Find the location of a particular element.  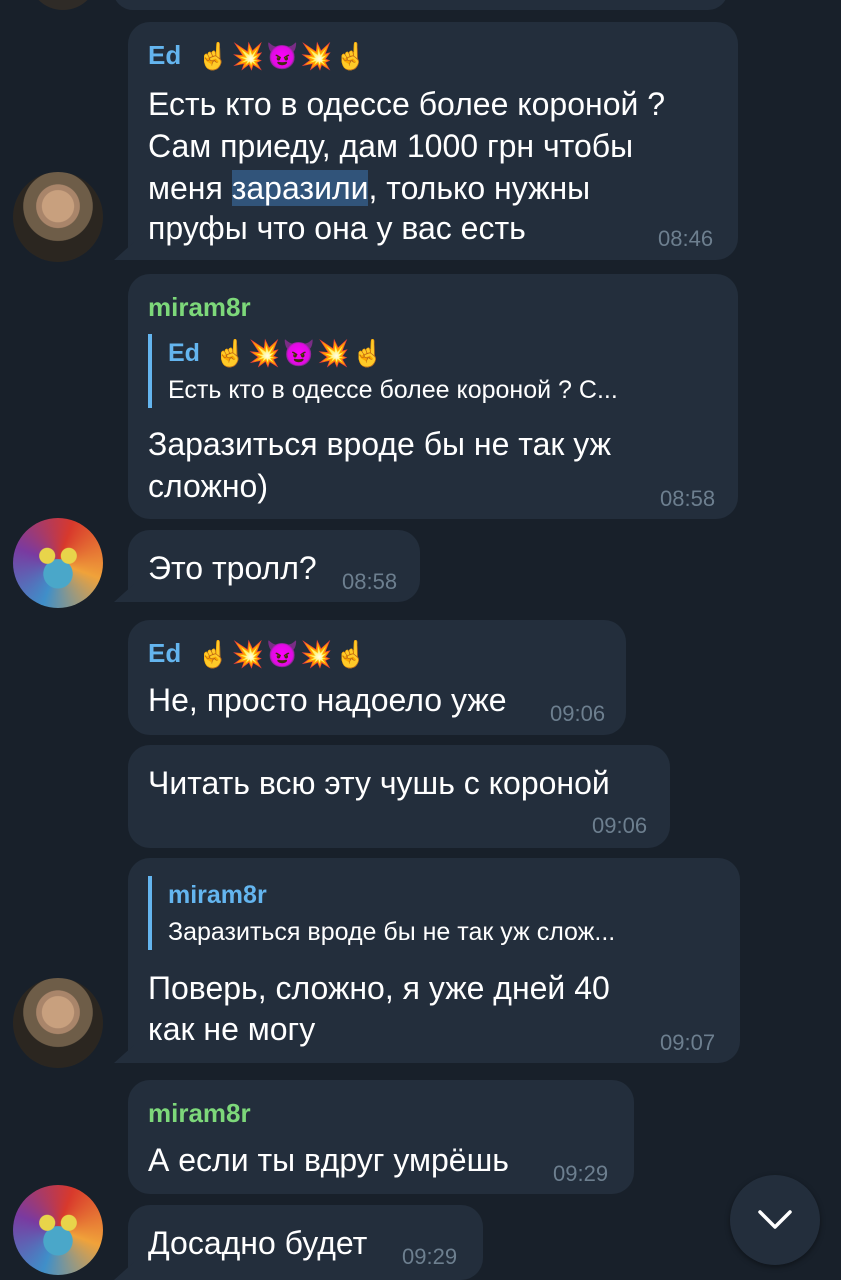

message-text-line: пруфы что она у вас есть is located at coordinates (337, 228).